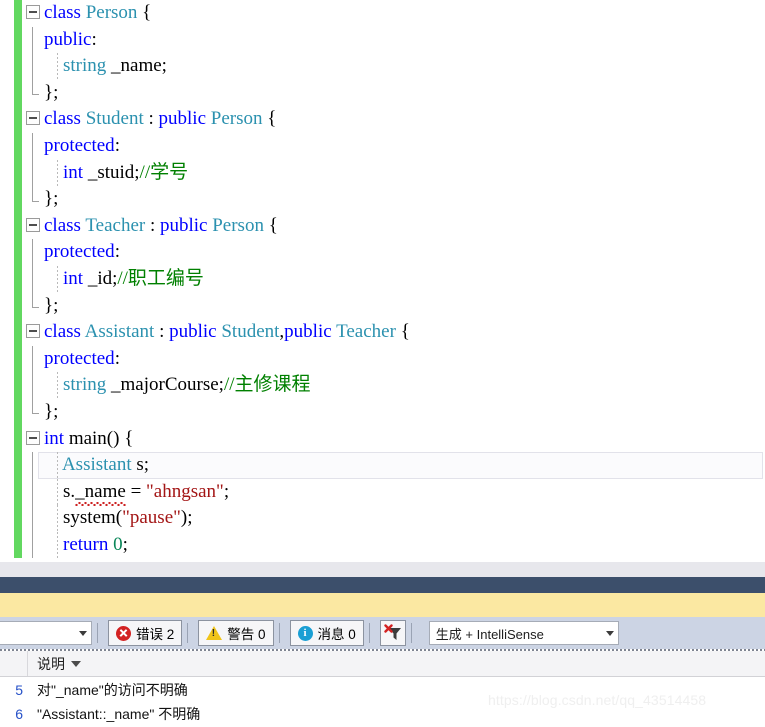 The height and width of the screenshot is (727, 765). Describe the element at coordinates (46, 633) in the screenshot. I see `scope-filter-combobox` at that location.